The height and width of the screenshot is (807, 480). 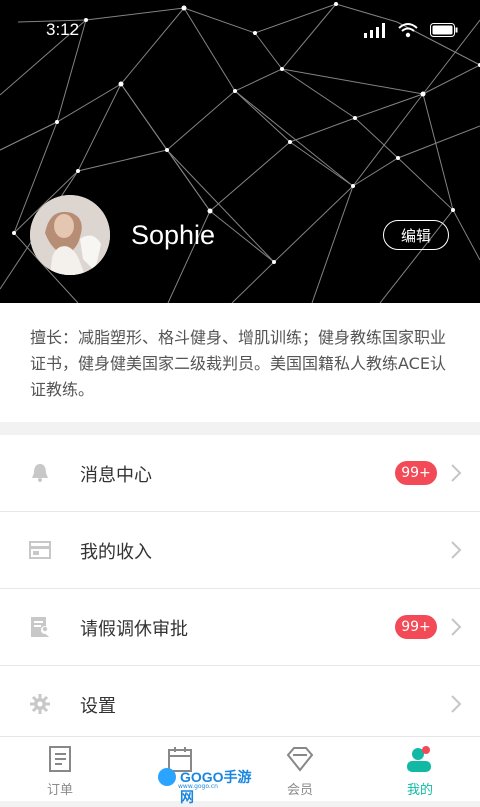 What do you see at coordinates (299, 790) in the screenshot?
I see `tab-label: 会员` at bounding box center [299, 790].